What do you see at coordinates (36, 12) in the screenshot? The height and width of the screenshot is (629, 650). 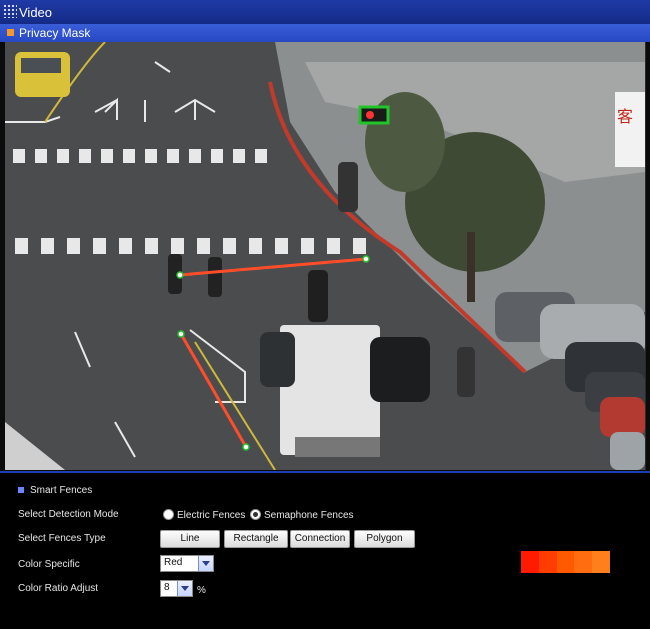 I see `window-title: Video` at bounding box center [36, 12].